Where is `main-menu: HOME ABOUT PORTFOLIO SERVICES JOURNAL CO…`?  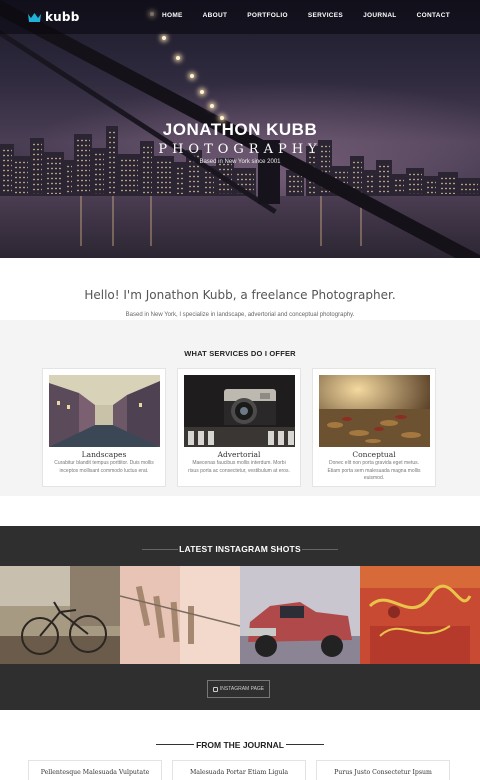 main-menu: HOME ABOUT PORTFOLIO SERVICES JOURNAL CO… is located at coordinates (306, 15).